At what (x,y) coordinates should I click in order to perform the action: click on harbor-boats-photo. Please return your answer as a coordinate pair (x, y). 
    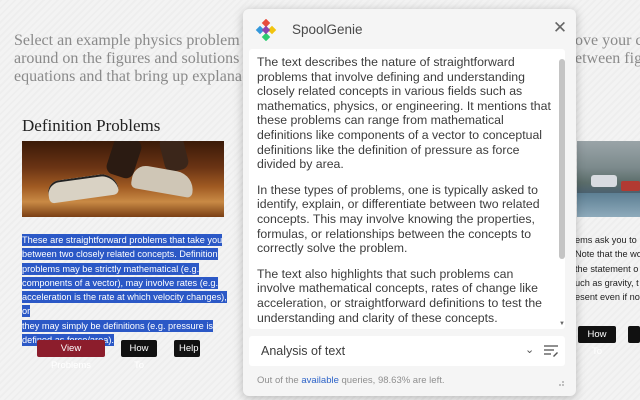
    Looking at the image, I should click on (608, 179).